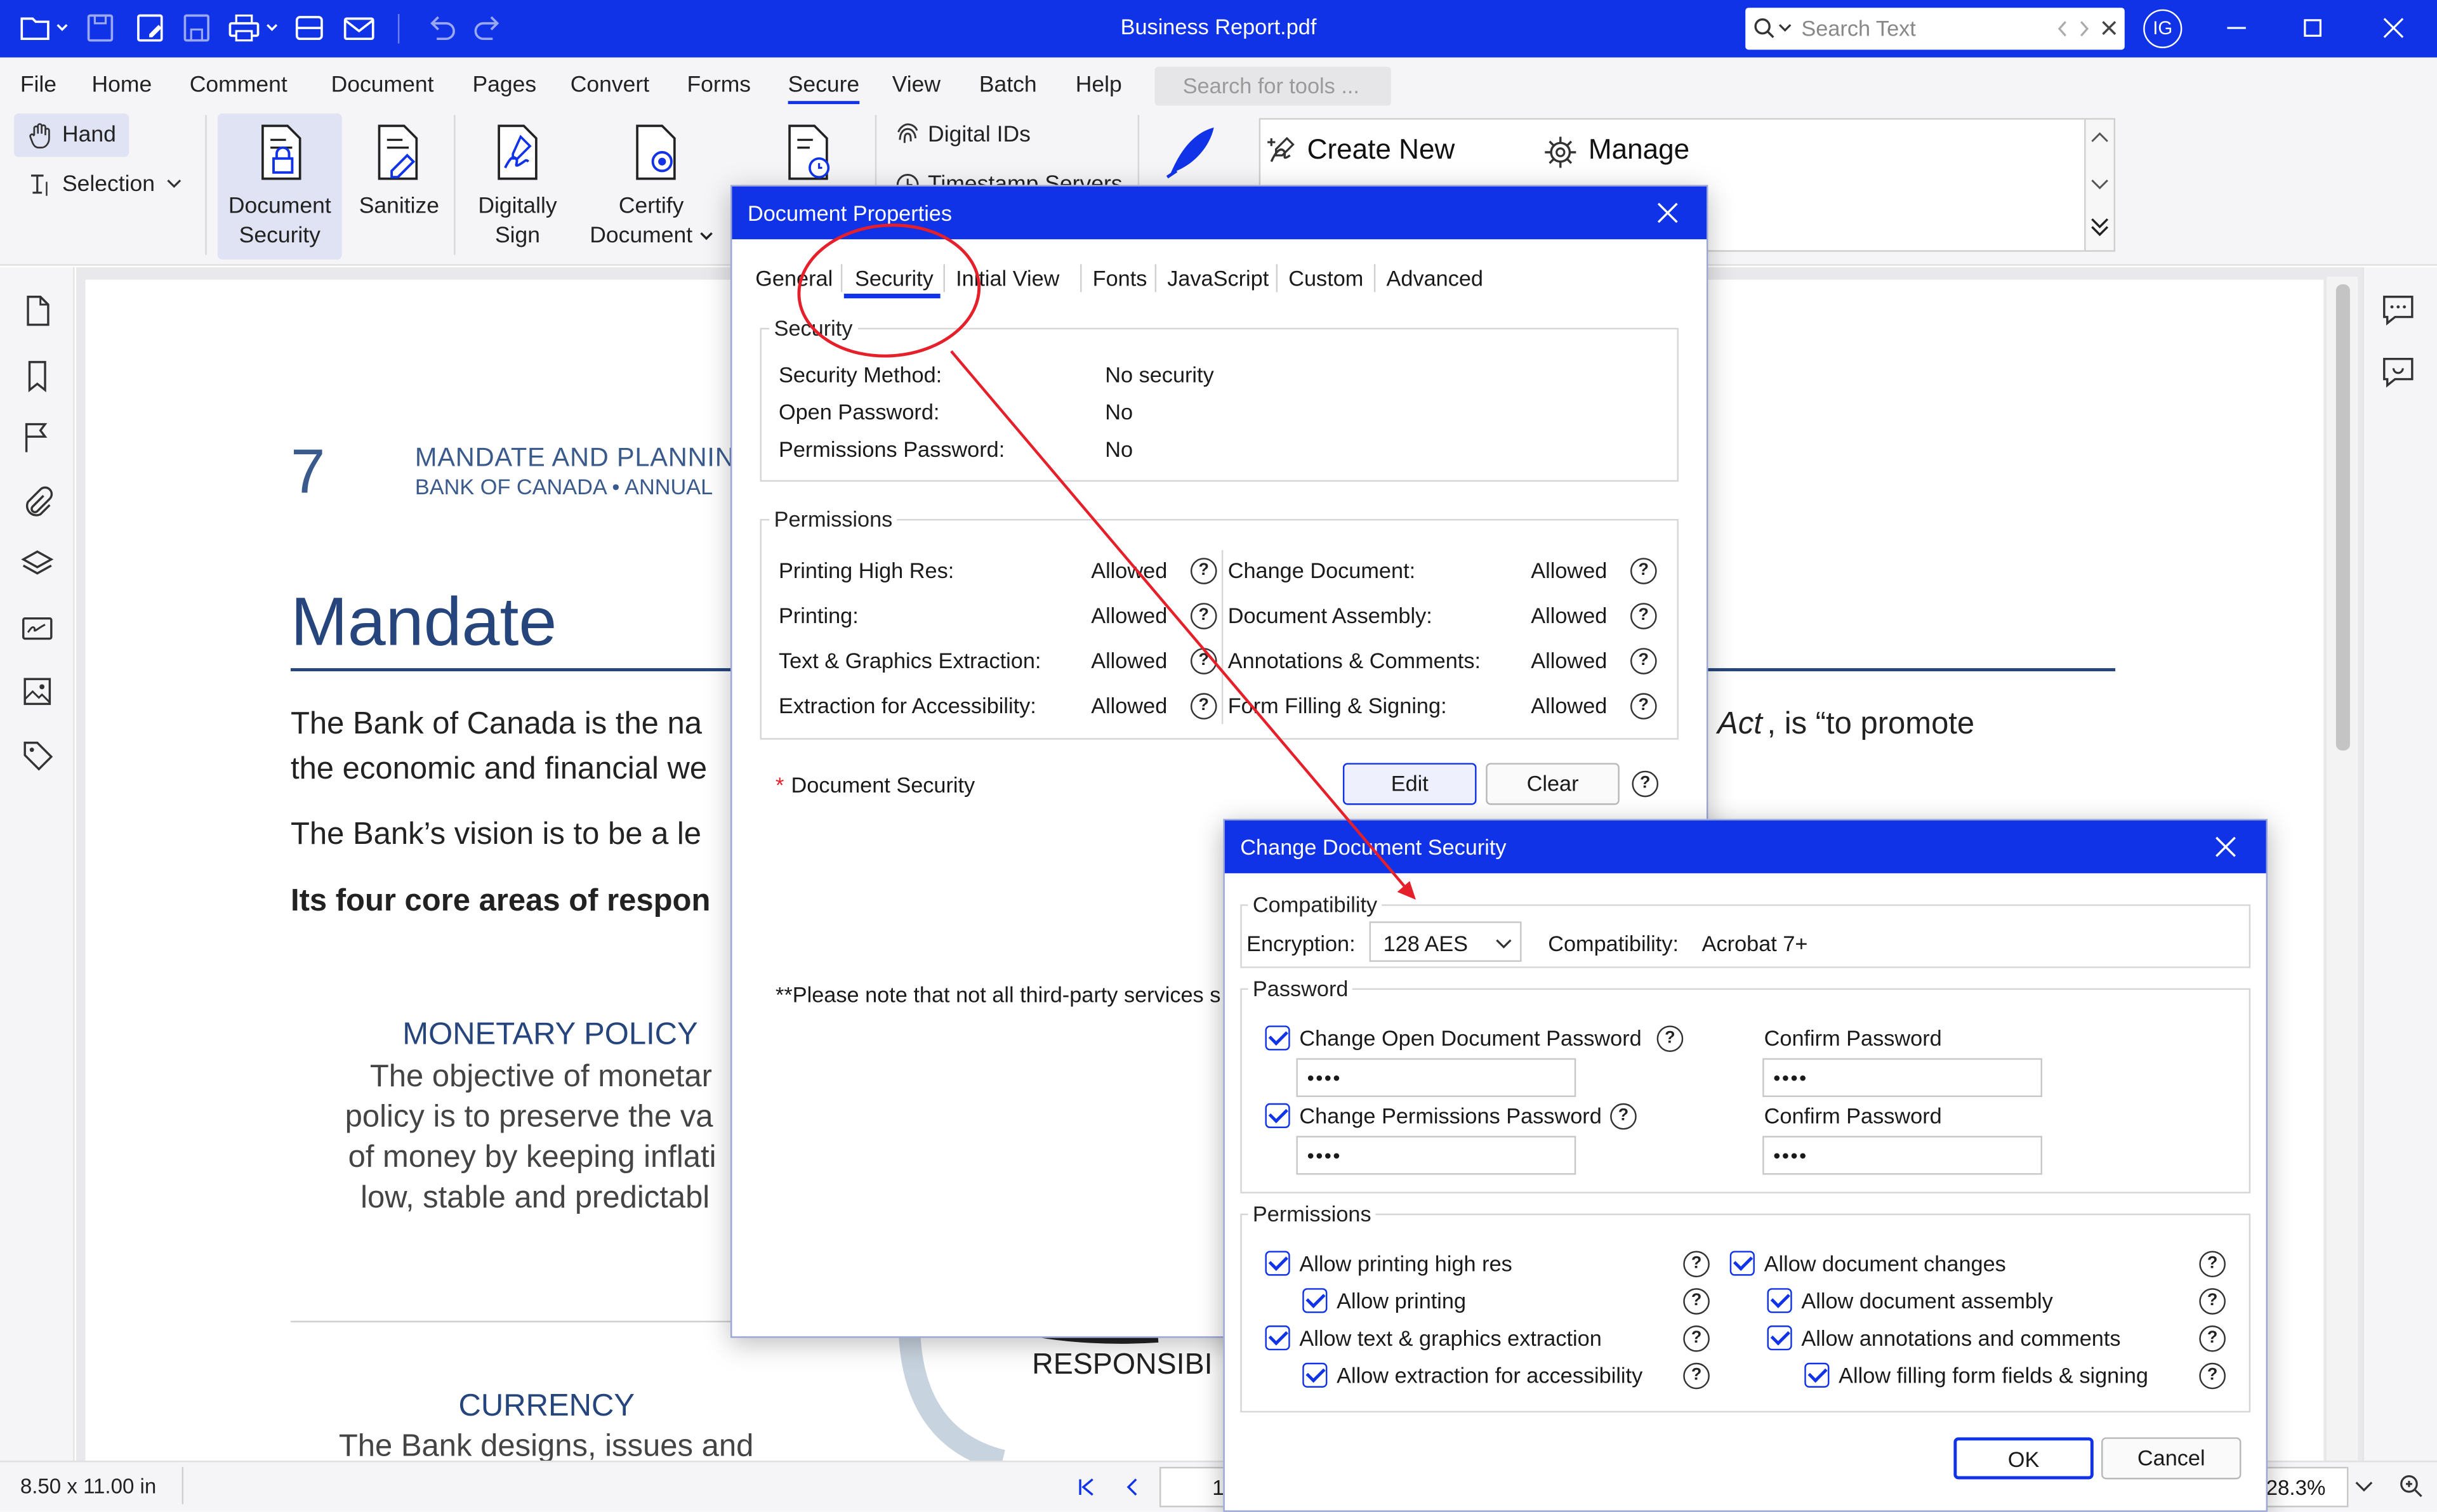 Image resolution: width=2437 pixels, height=1512 pixels. Describe the element at coordinates (2312, 29) in the screenshot. I see `maximize-icon` at that location.